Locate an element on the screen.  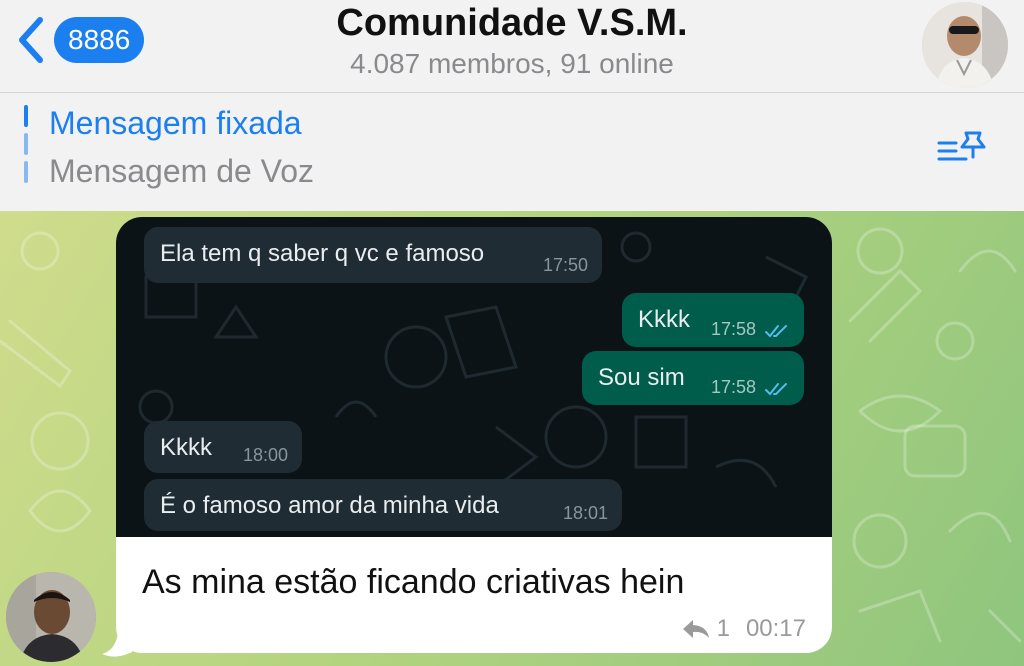
wa-message-time: 17:50 is located at coordinates (565, 265).